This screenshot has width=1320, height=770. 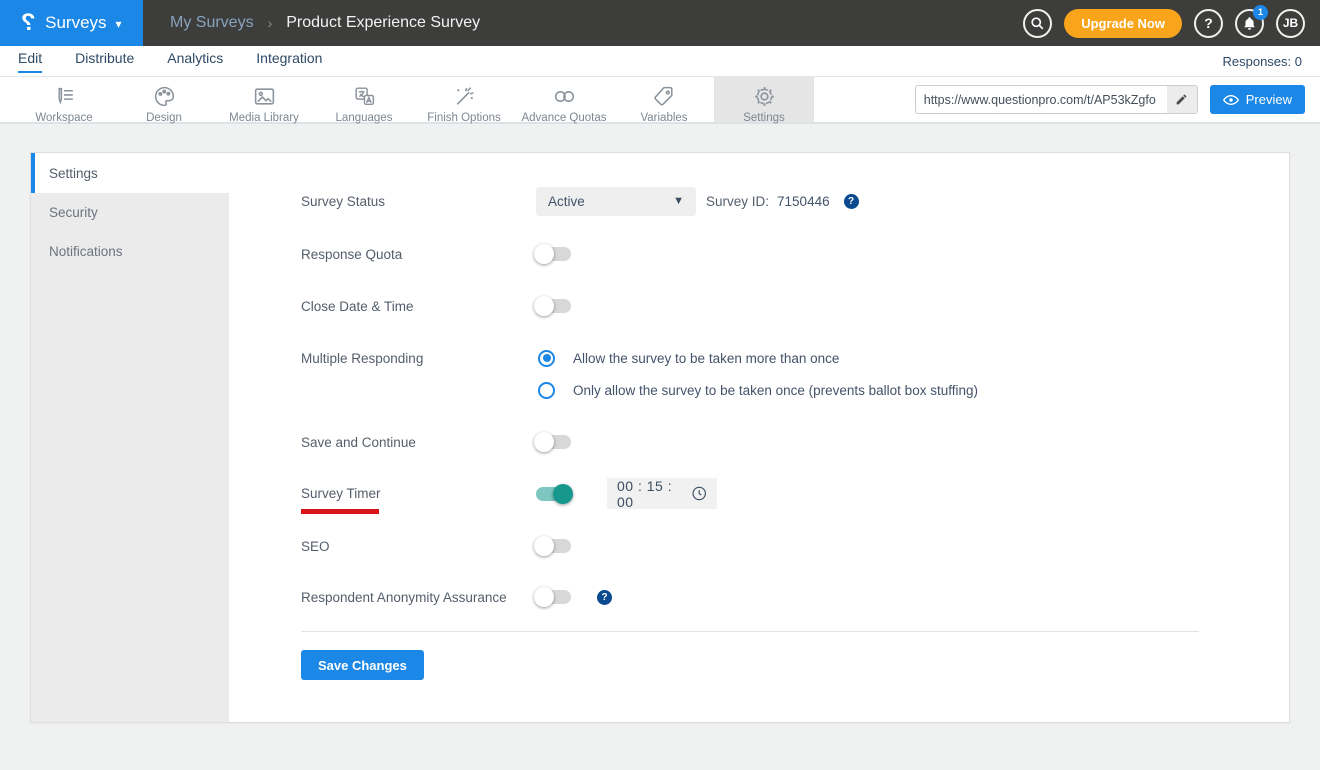 What do you see at coordinates (315, 546) in the screenshot?
I see `seo-label: SEO` at bounding box center [315, 546].